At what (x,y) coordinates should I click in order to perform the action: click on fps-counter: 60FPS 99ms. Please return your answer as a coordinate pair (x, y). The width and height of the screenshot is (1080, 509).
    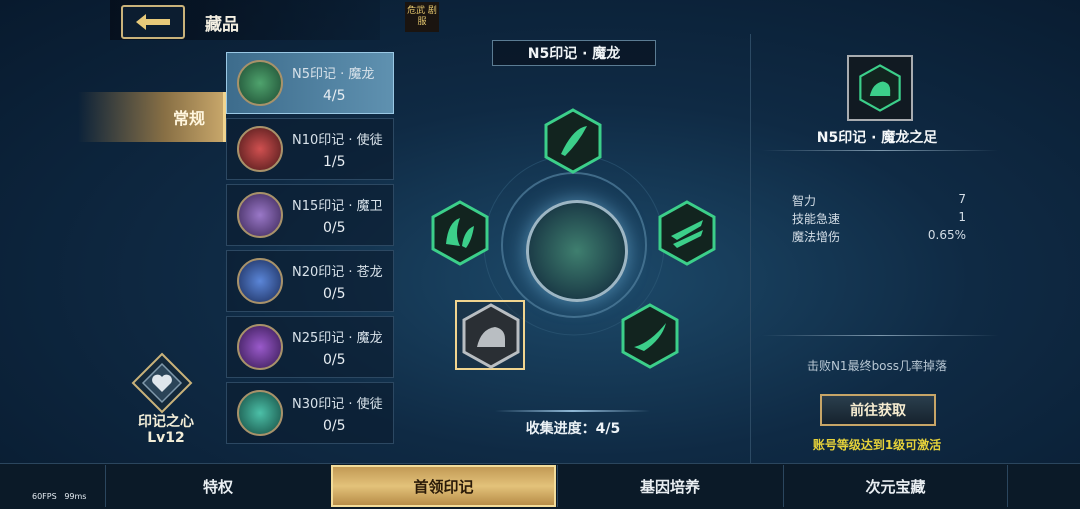
    Looking at the image, I should click on (59, 496).